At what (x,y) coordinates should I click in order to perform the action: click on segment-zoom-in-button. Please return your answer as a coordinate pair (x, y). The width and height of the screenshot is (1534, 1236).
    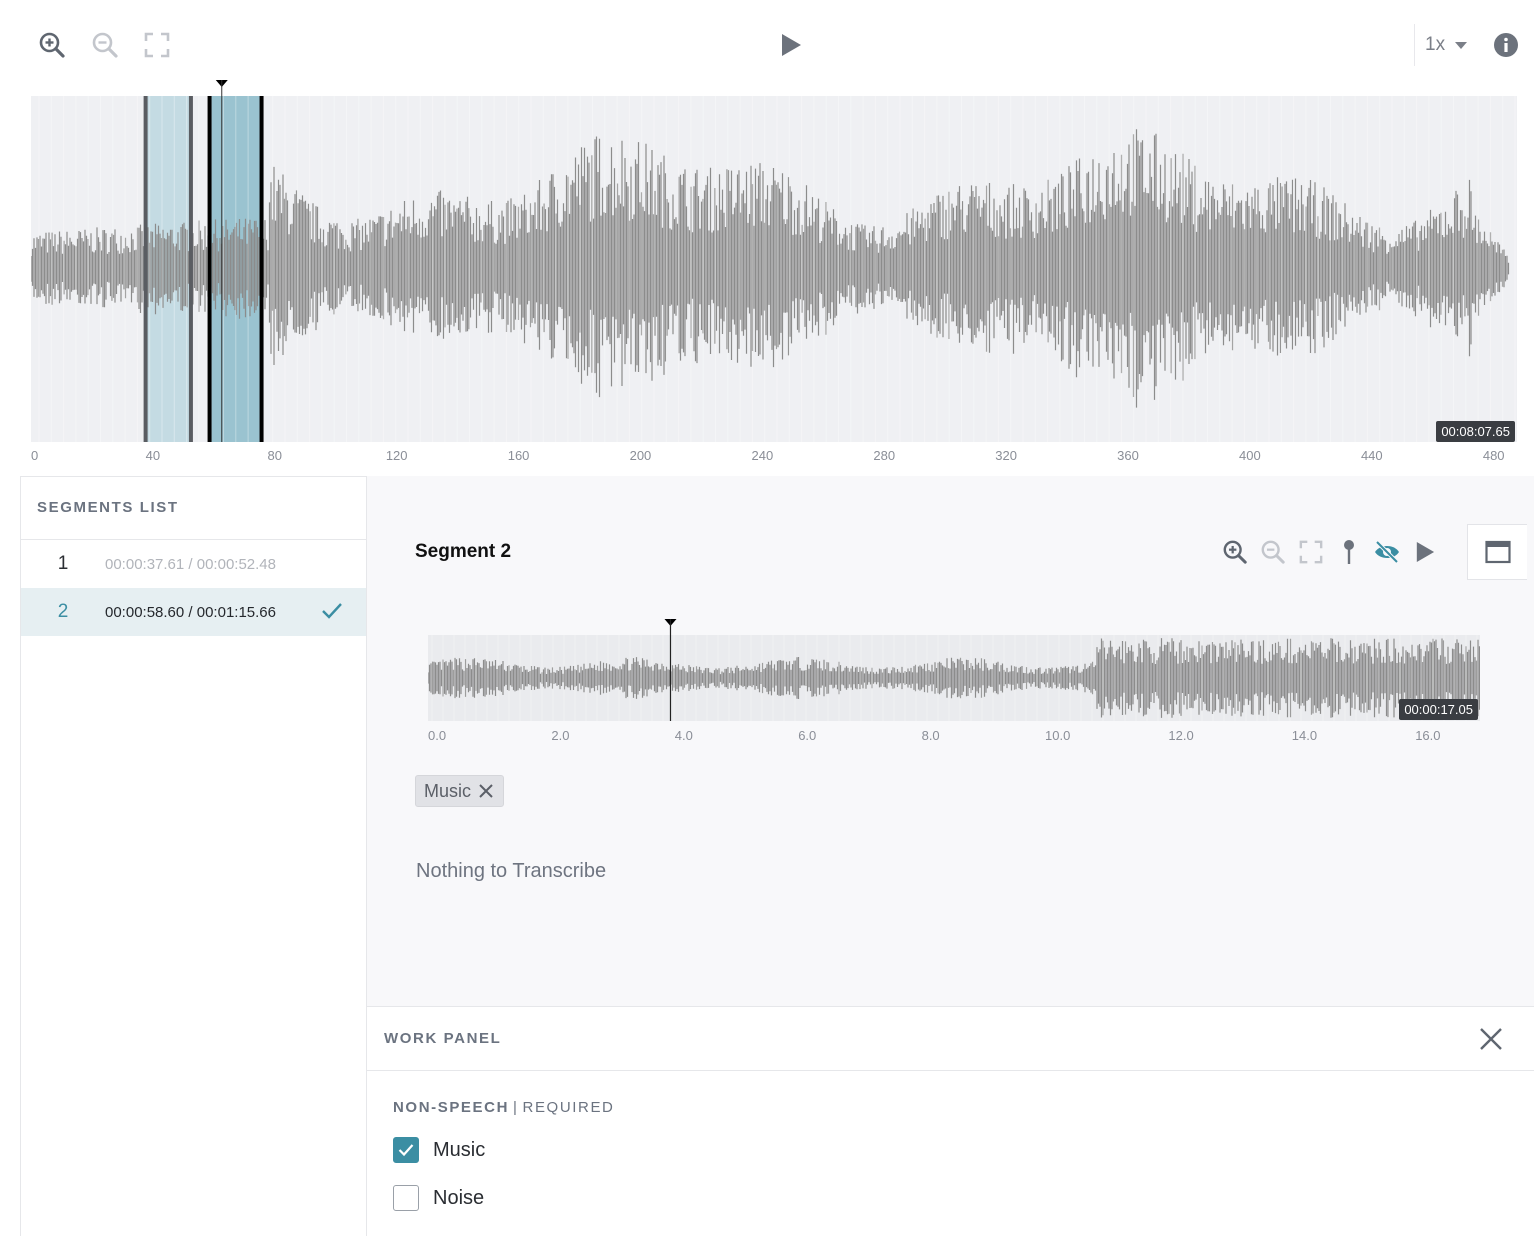
    Looking at the image, I should click on (1235, 552).